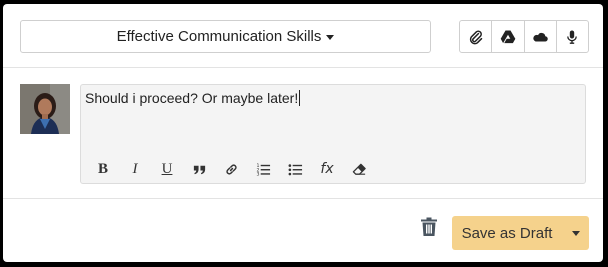 The height and width of the screenshot is (267, 608). I want to click on formula-icon: fx, so click(327, 169).